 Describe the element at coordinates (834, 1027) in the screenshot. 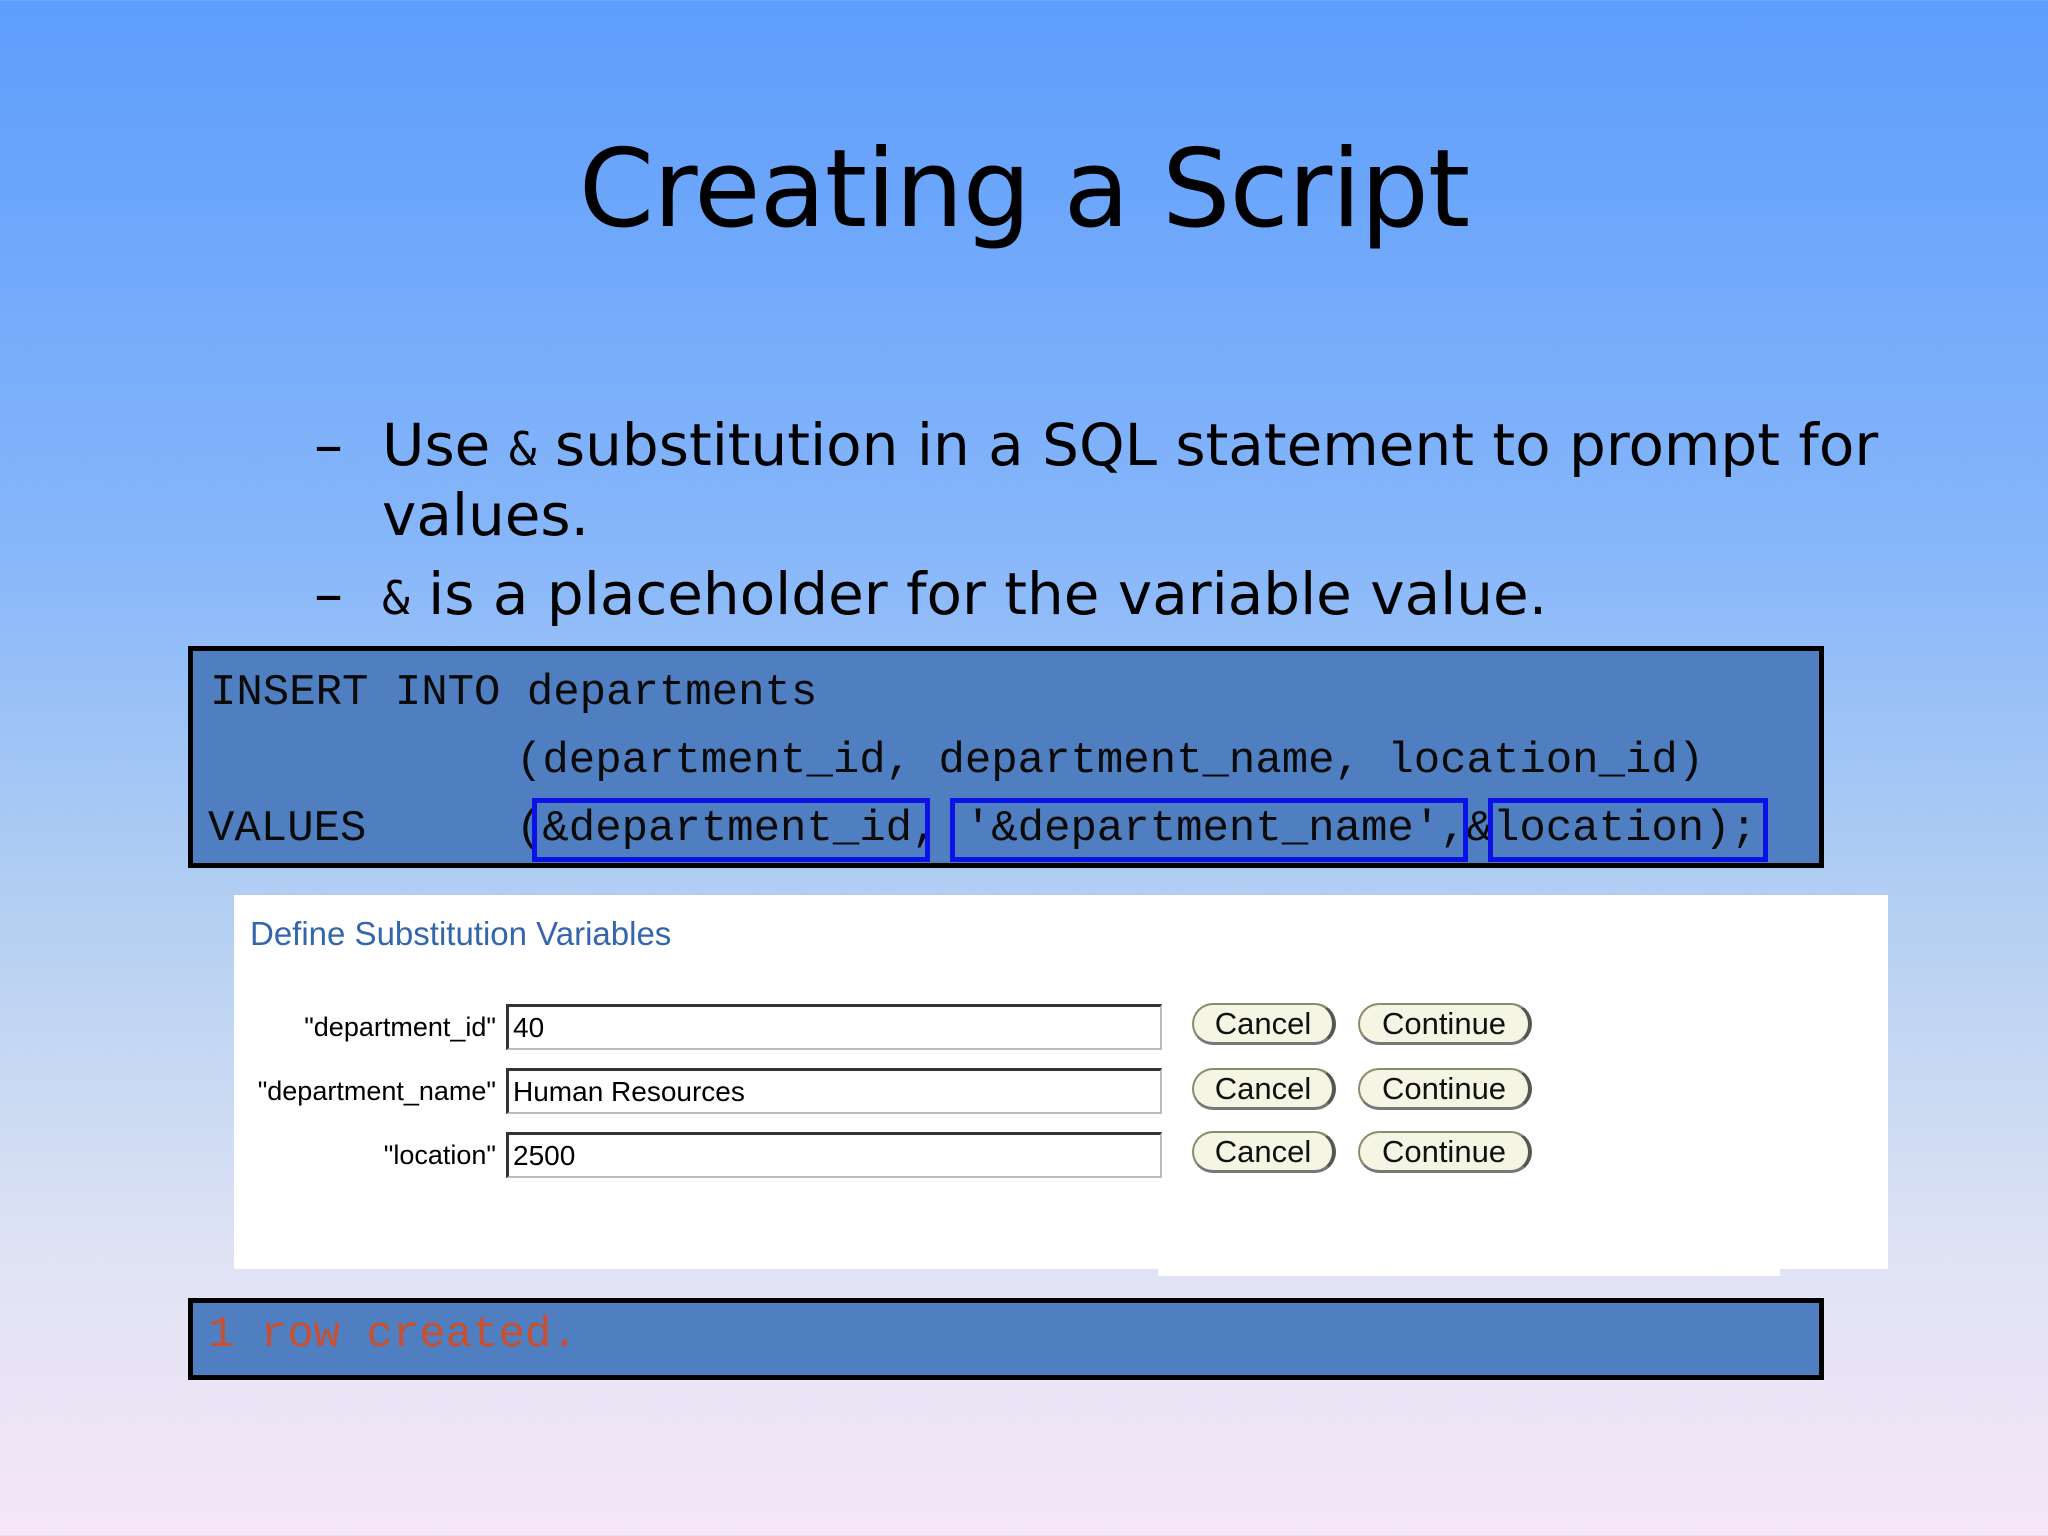

I see `department-id-field: 40` at that location.